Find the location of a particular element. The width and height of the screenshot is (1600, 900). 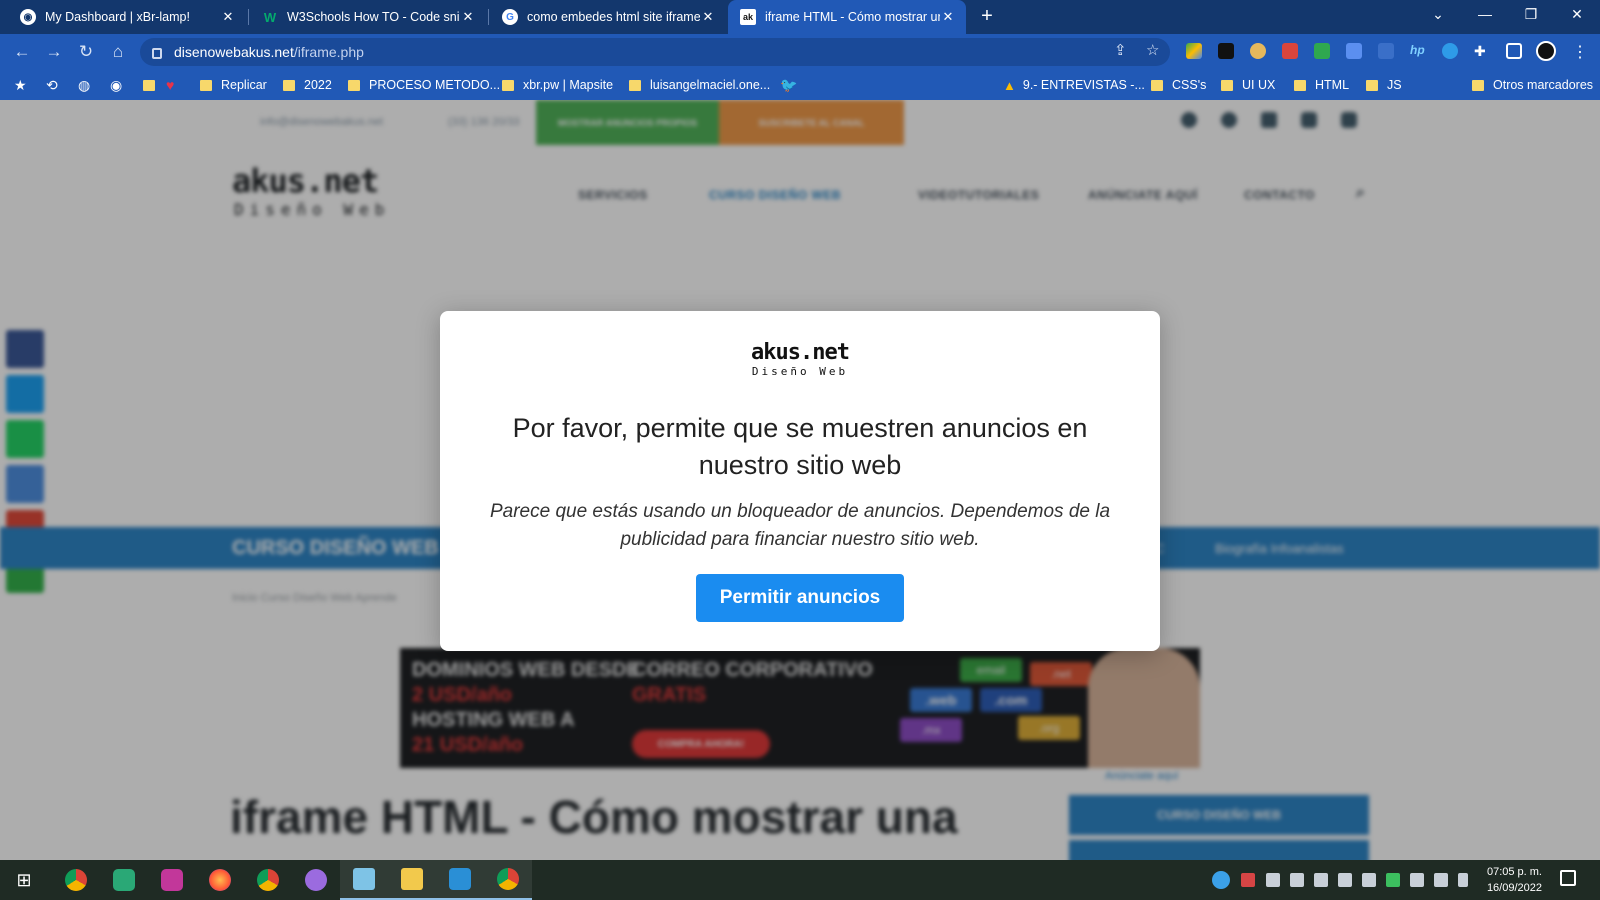

tray-person-icon is located at coordinates (1273, 880).